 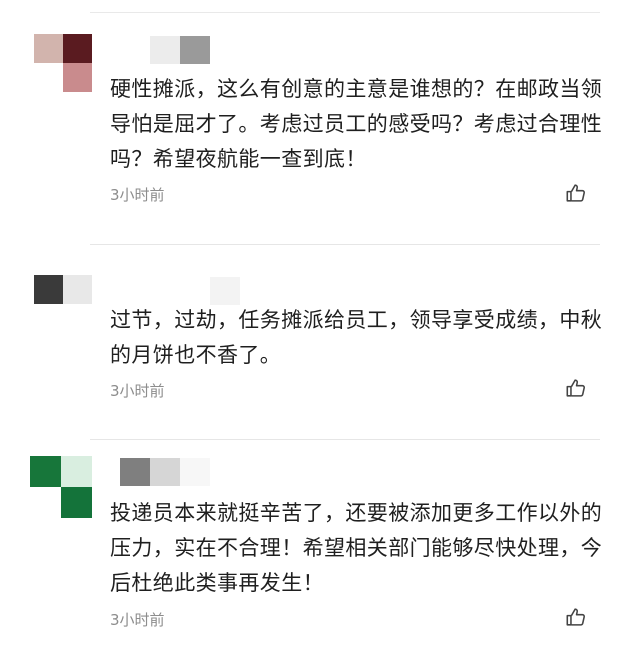 What do you see at coordinates (345, 12) in the screenshot?
I see `top-divider` at bounding box center [345, 12].